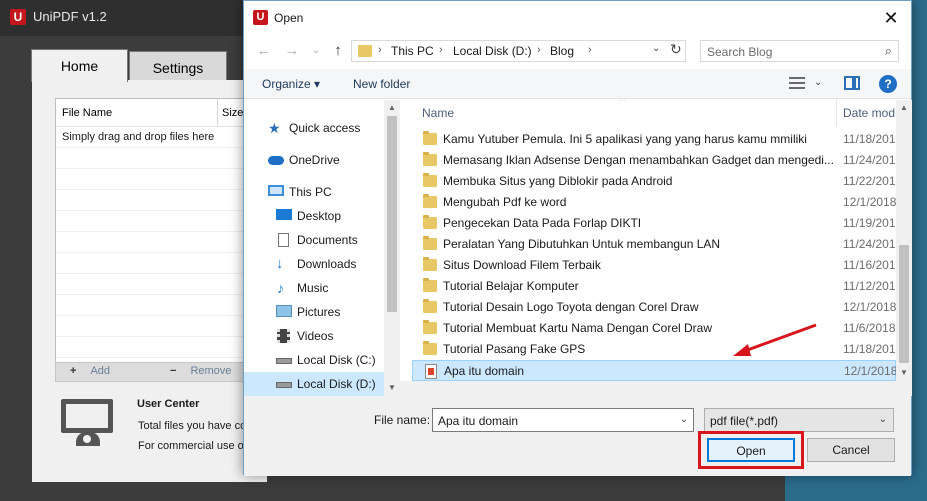 This screenshot has height=501, width=927. I want to click on nav-label: OneDrive, so click(314, 160).